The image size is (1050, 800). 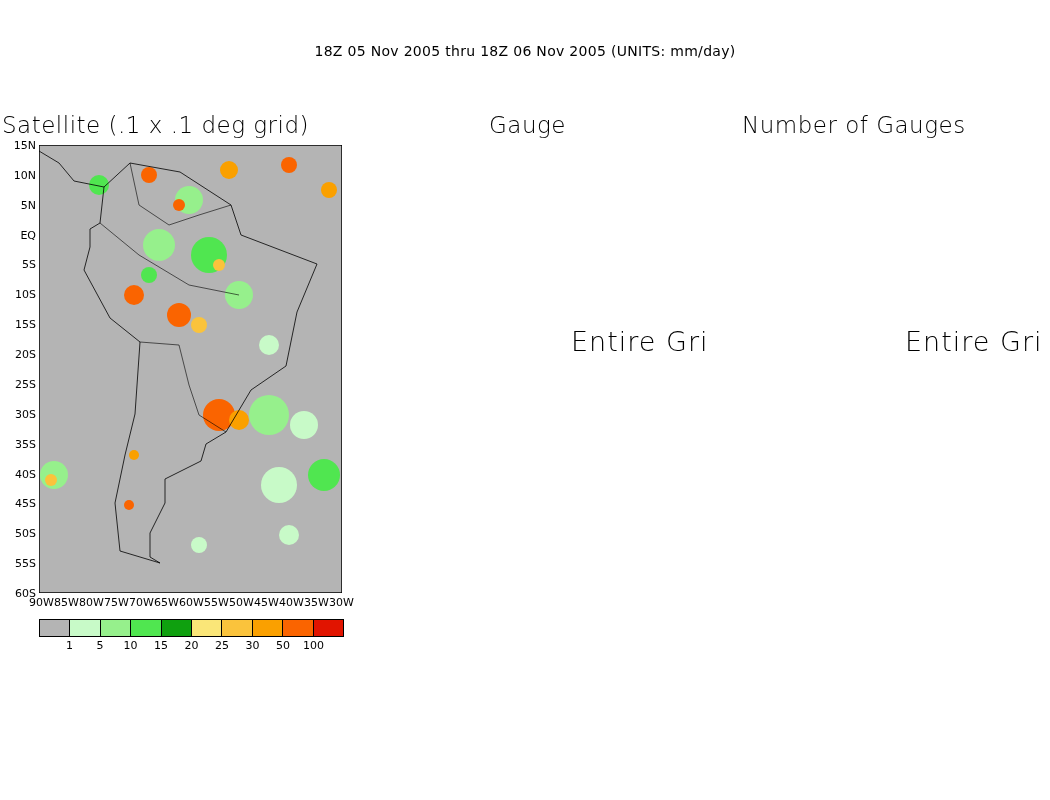 I want to click on scale-label: 5, so click(x=100, y=645).